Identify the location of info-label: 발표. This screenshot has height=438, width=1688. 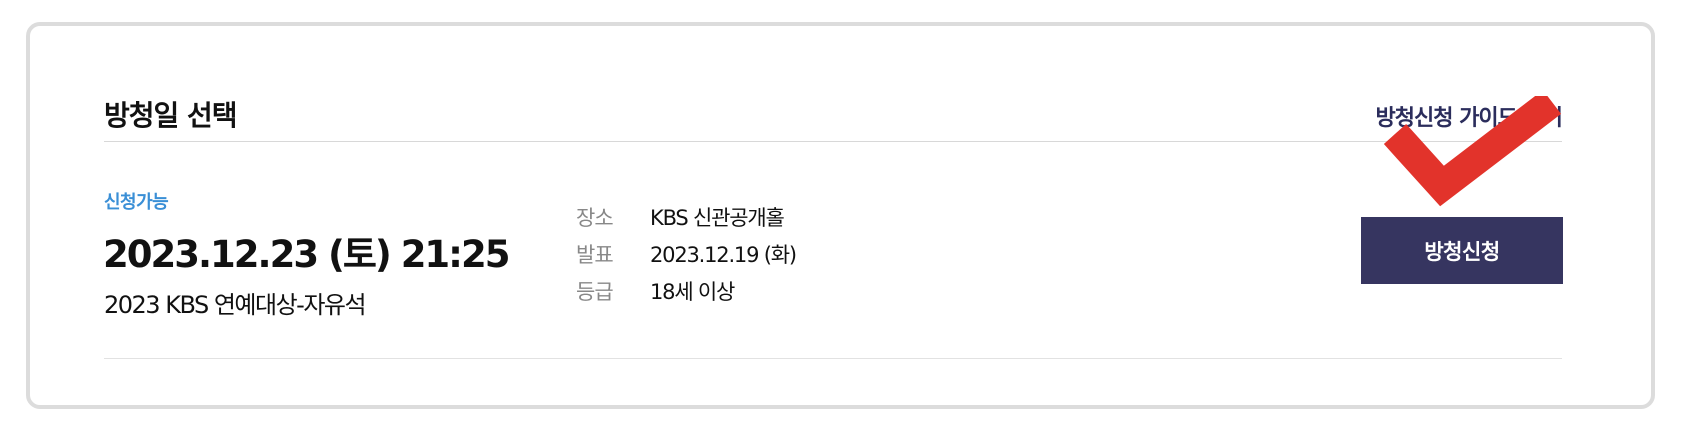
(595, 254).